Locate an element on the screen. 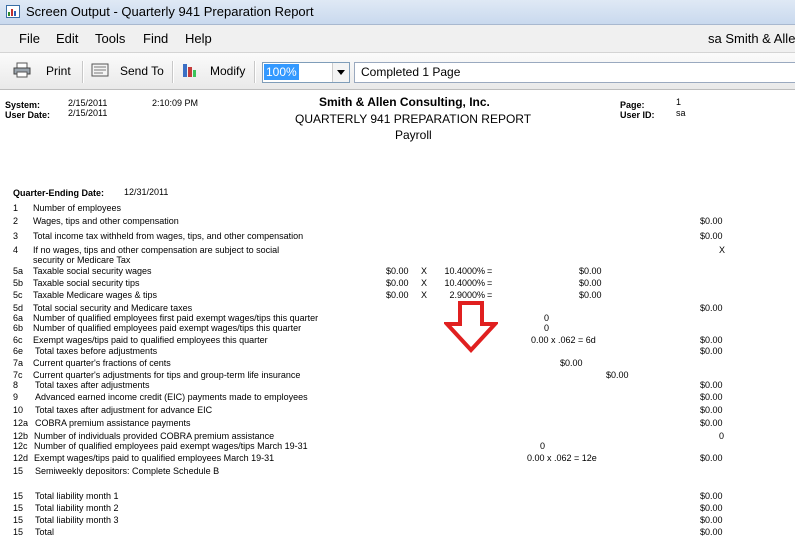 The height and width of the screenshot is (555, 795). user-date-label: User Date: is located at coordinates (28, 115).